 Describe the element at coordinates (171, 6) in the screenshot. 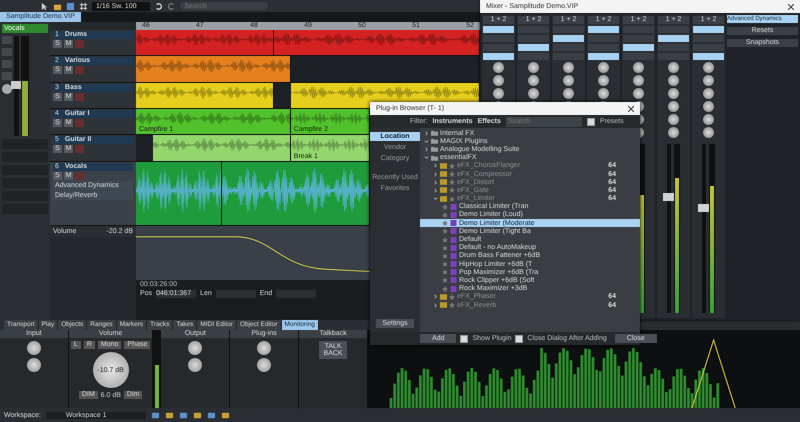

I see `redo-icon` at that location.